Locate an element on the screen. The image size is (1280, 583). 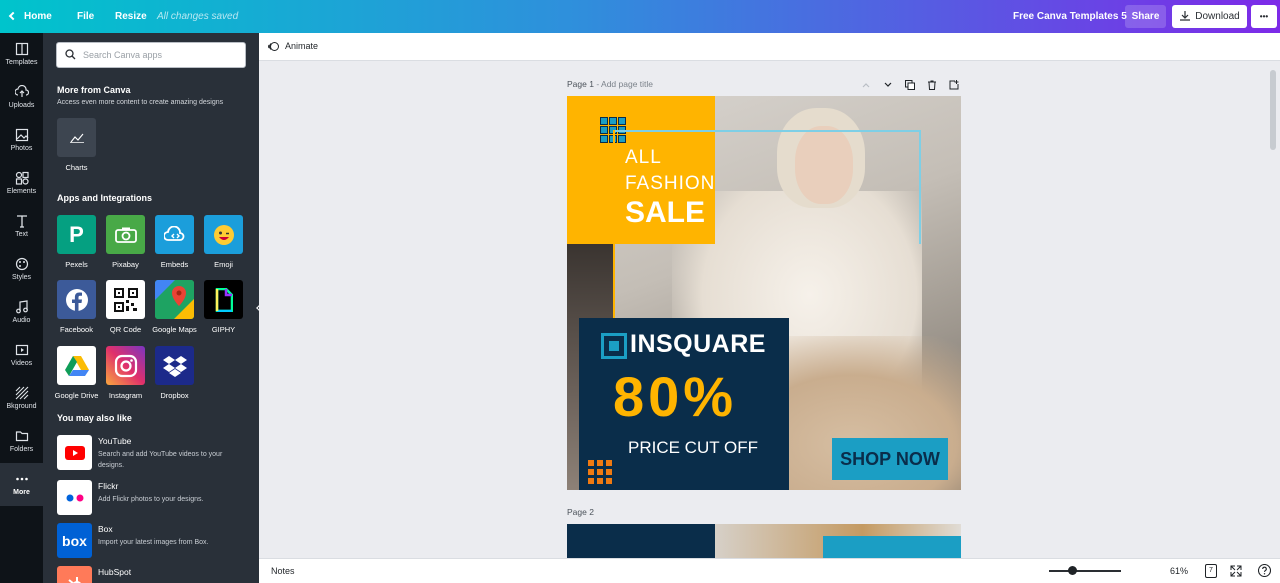
app-qr-code: QR Code is located at coordinates (125, 307).